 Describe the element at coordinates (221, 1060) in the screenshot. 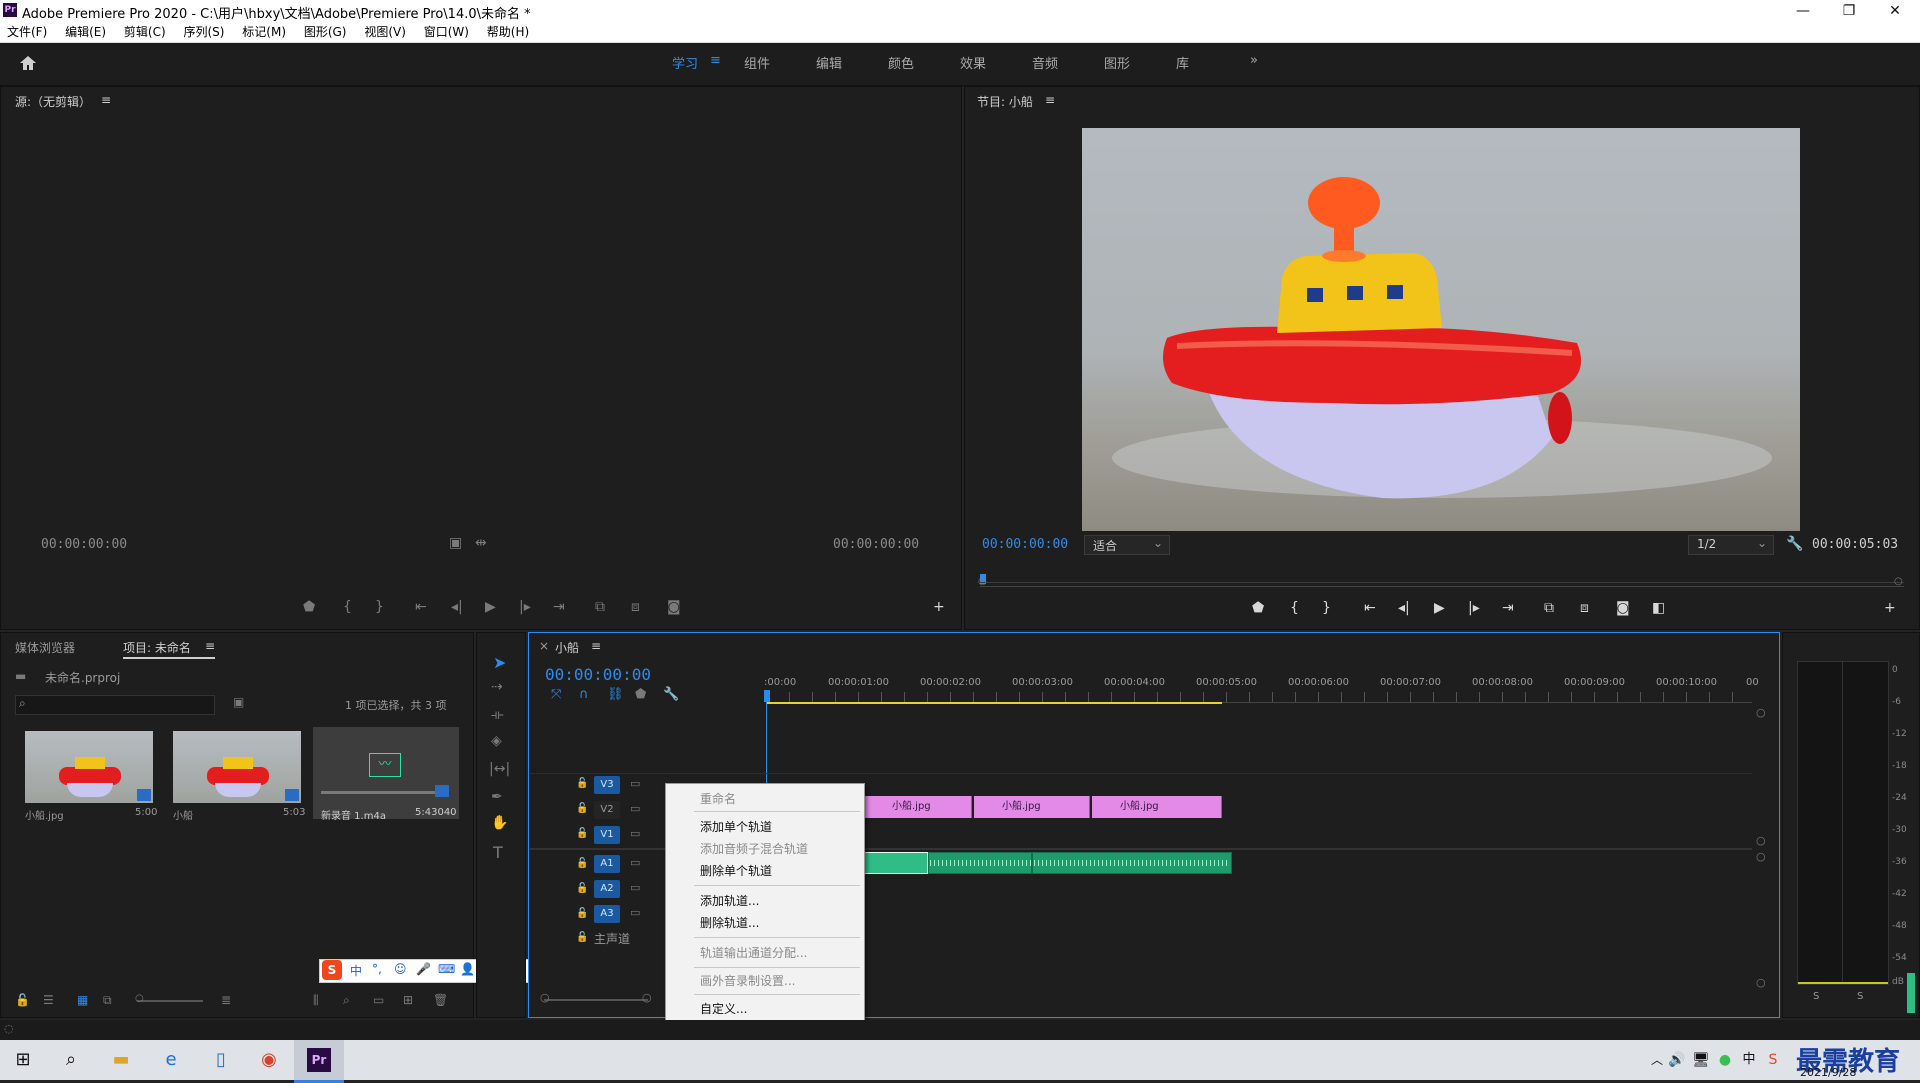

I see `tablet-app-icon: ▯` at that location.